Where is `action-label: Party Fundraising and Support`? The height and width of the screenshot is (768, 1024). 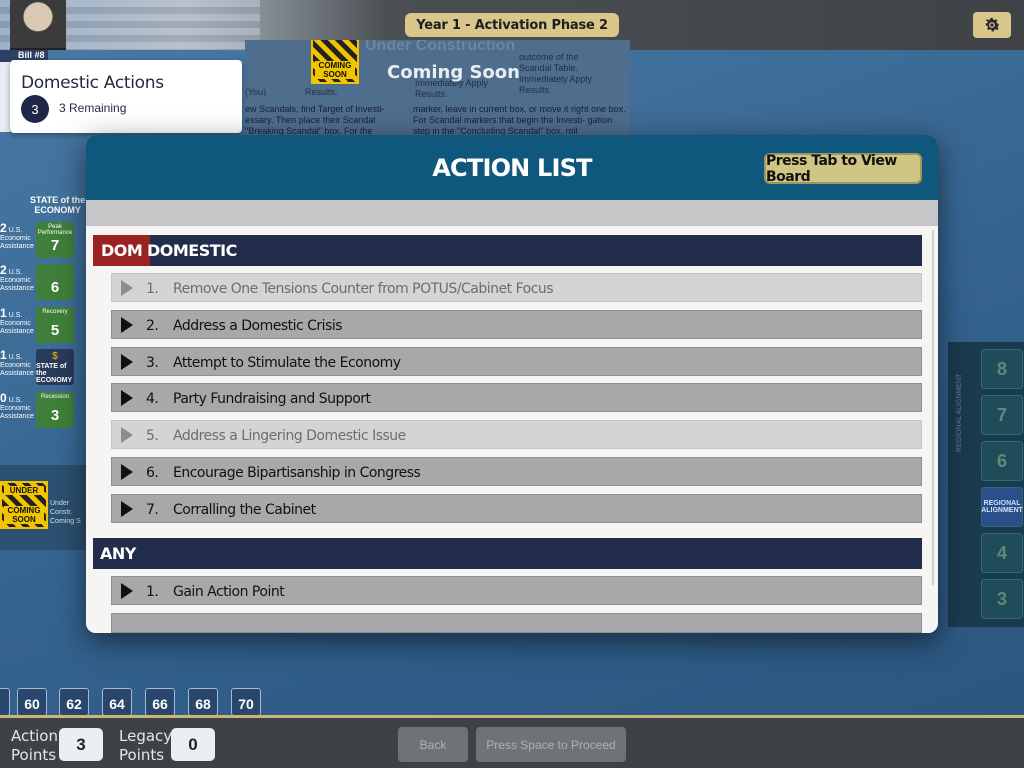
action-label: Party Fundraising and Support is located at coordinates (272, 398).